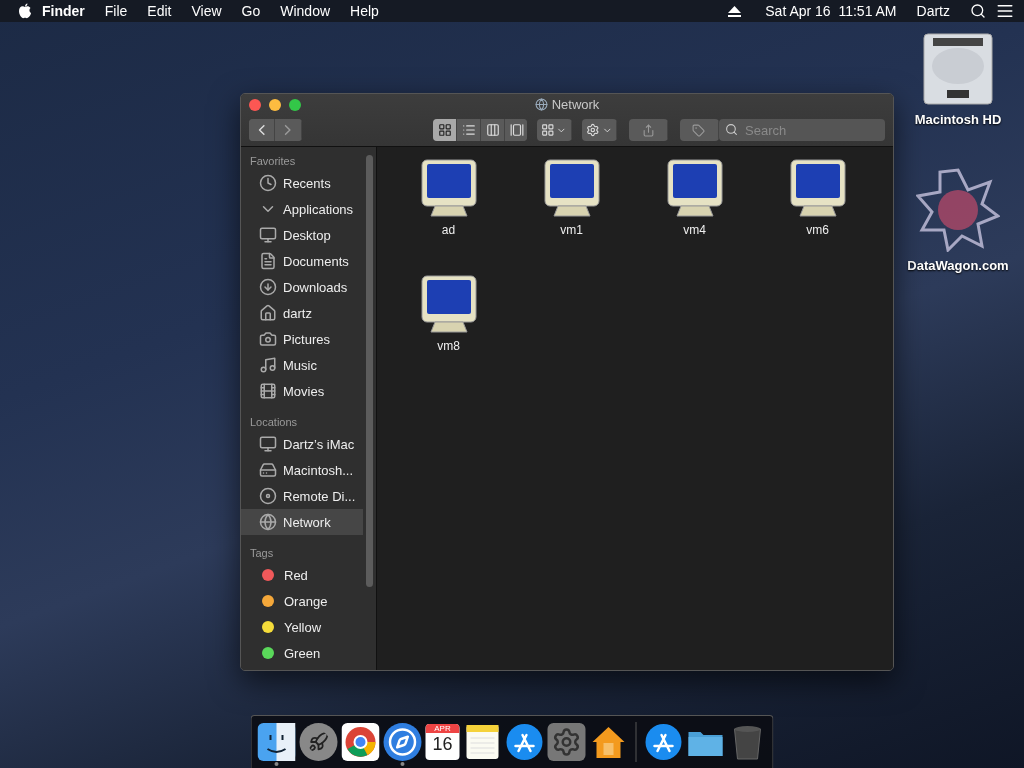 The image size is (1024, 768). What do you see at coordinates (275, 105) in the screenshot?
I see `minimize-button` at bounding box center [275, 105].